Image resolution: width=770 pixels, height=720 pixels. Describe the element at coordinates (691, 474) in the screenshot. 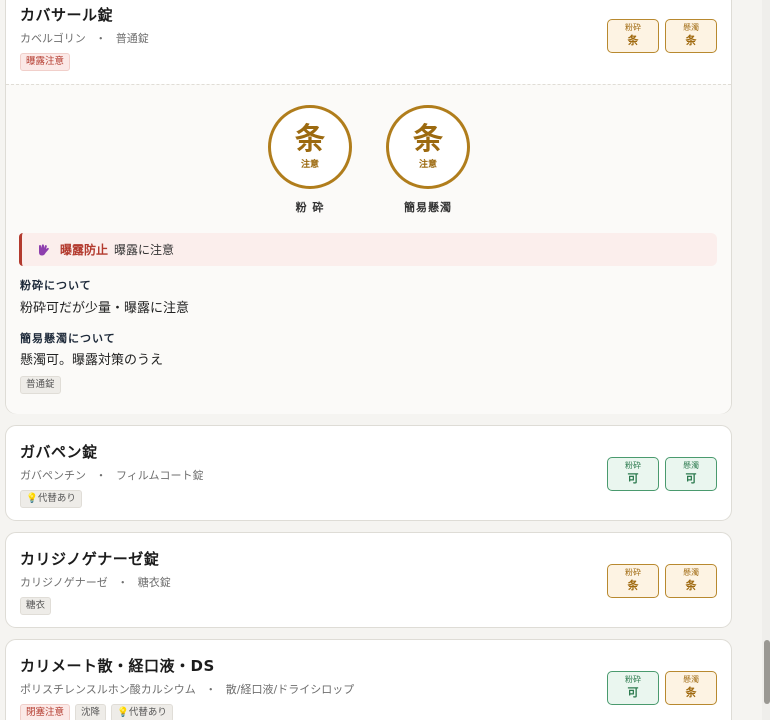

I see `suspend-badge: 懸濁 可` at that location.